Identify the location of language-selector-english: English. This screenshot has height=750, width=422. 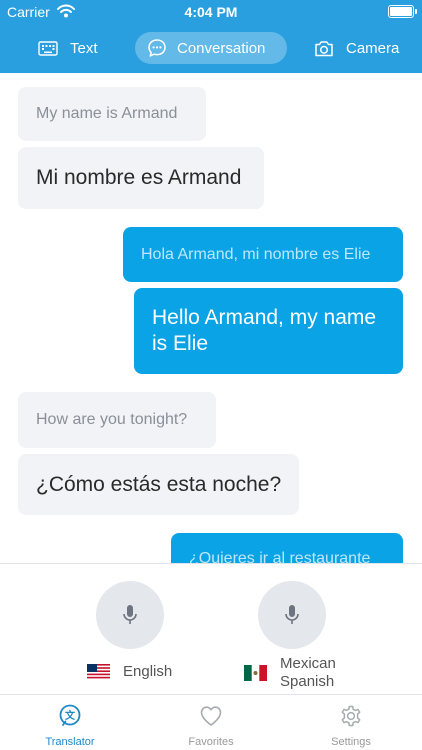
(129, 672).